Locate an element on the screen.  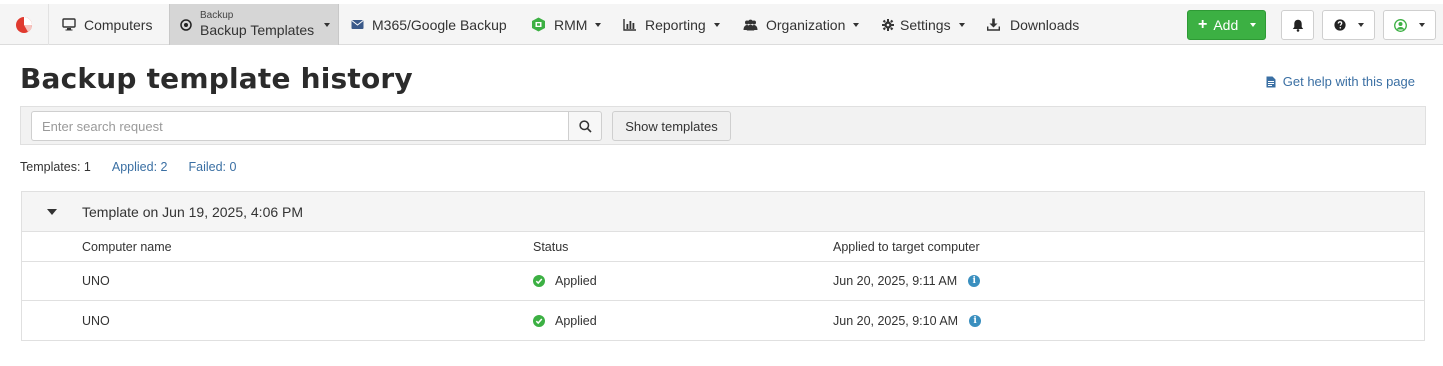
nav-m365-label: M365/Google Backup is located at coordinates (439, 24).